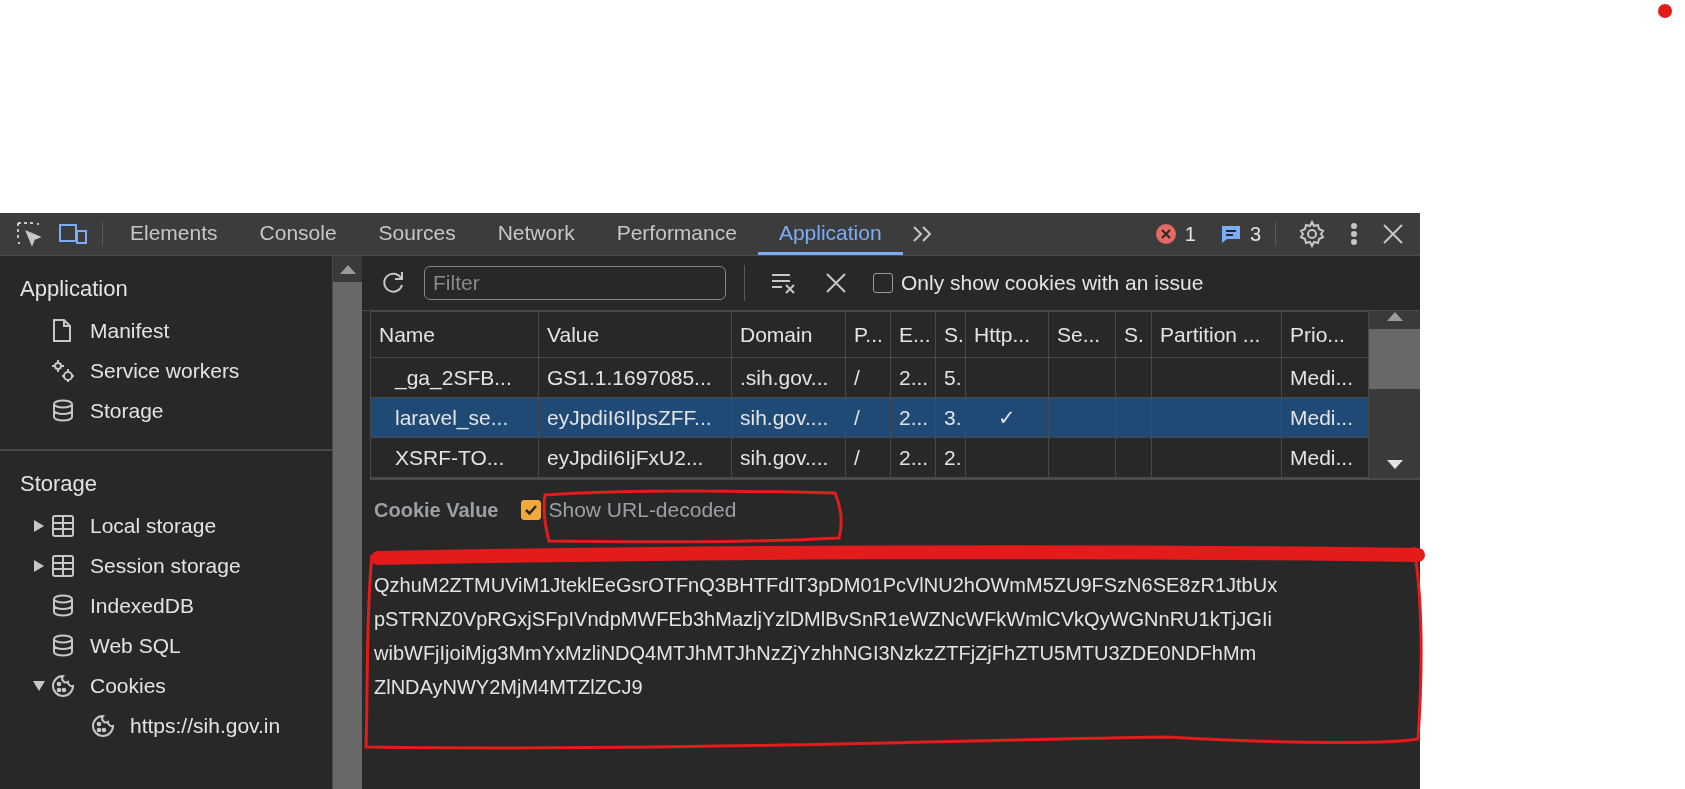 This screenshot has height=789, width=1685. I want to click on filter-field: Filter, so click(575, 283).